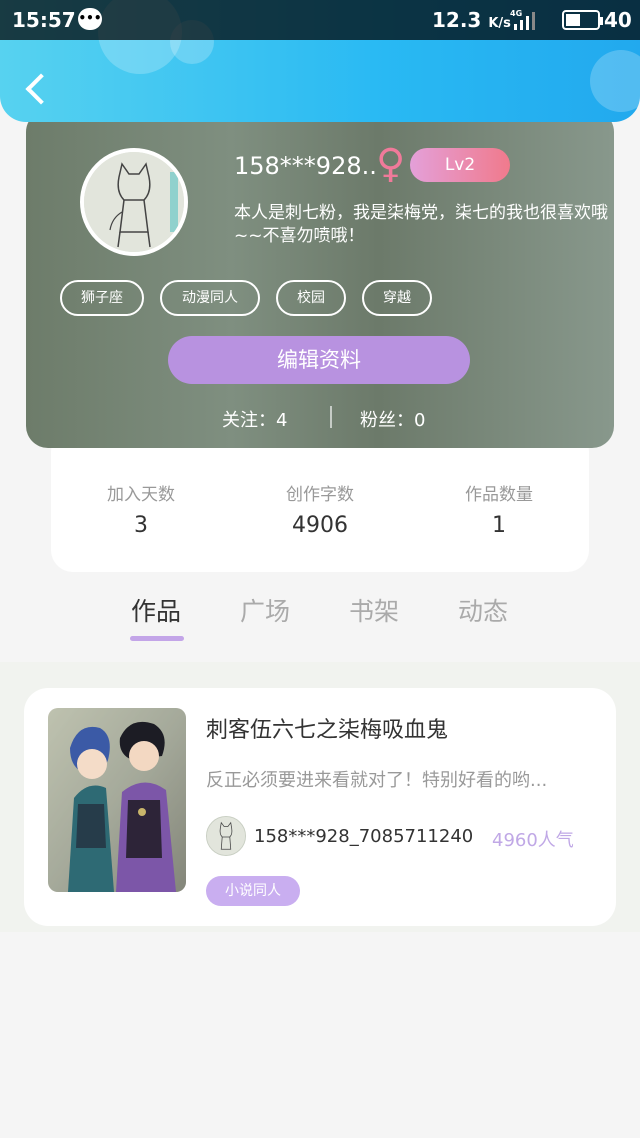  Describe the element at coordinates (460, 165) in the screenshot. I see `level-badge: Lv2` at that location.